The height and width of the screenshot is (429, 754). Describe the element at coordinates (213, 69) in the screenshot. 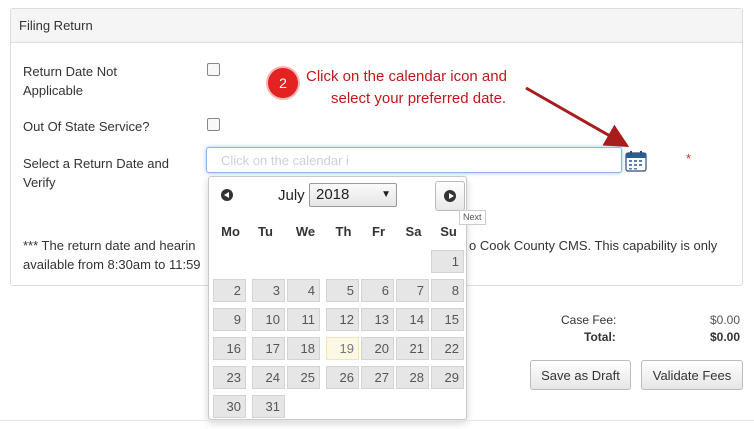

I see `return-date-na-checkbox` at that location.